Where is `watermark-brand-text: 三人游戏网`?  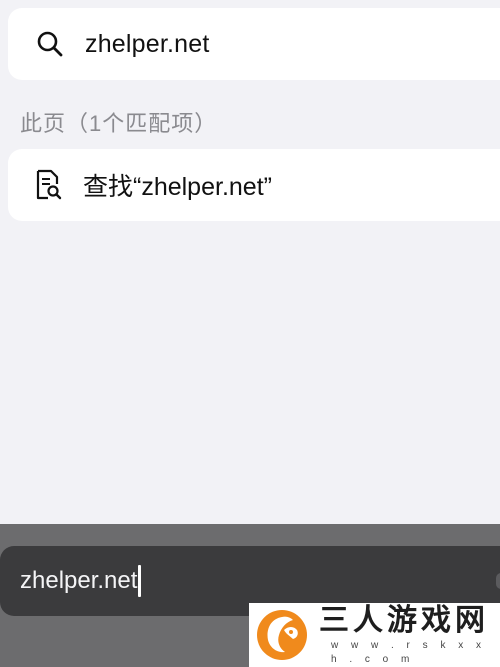 watermark-brand-text: 三人游戏网 is located at coordinates (404, 620).